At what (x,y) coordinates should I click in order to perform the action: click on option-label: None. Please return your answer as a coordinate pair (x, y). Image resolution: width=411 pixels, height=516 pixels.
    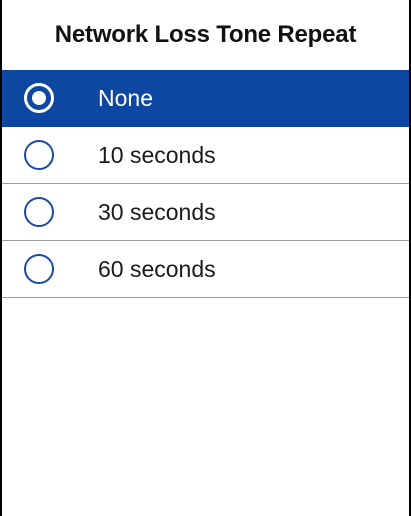
    Looking at the image, I should click on (125, 97).